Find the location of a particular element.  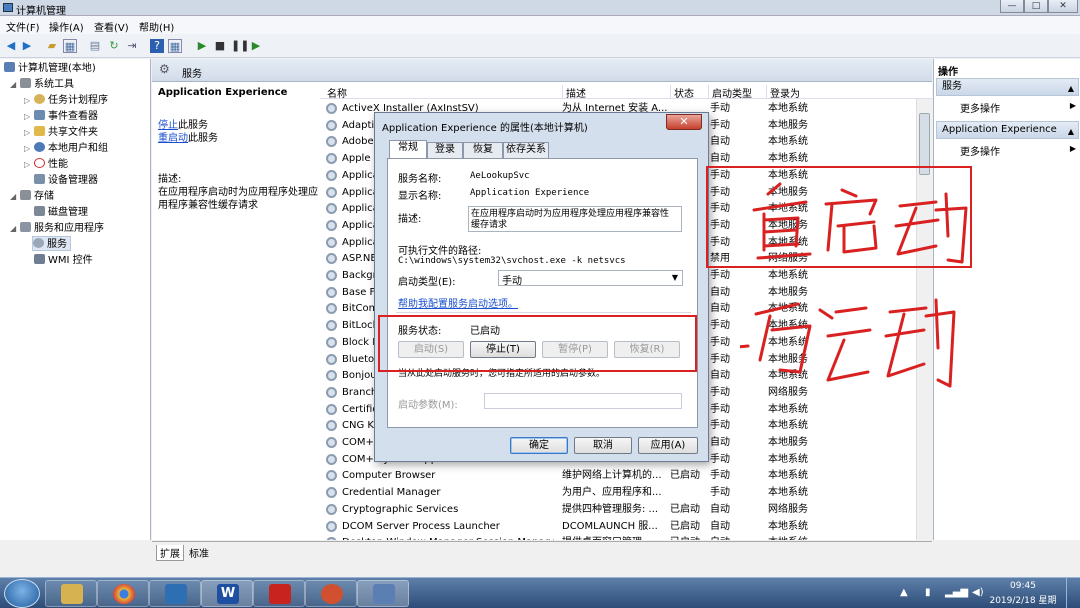

taskbar-explorer is located at coordinates (71, 593).